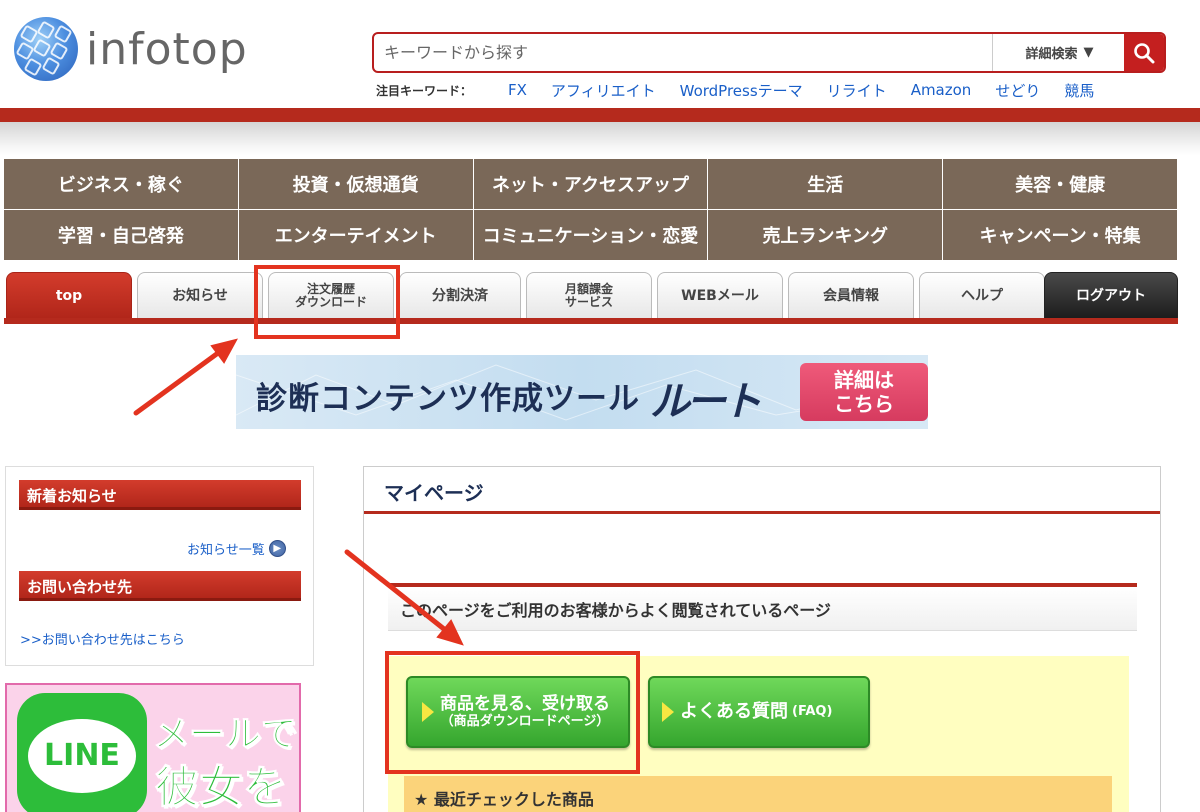 Image resolution: width=1200 pixels, height=812 pixels. Describe the element at coordinates (160, 586) in the screenshot. I see `contact-heading: お問い合わせ先` at that location.